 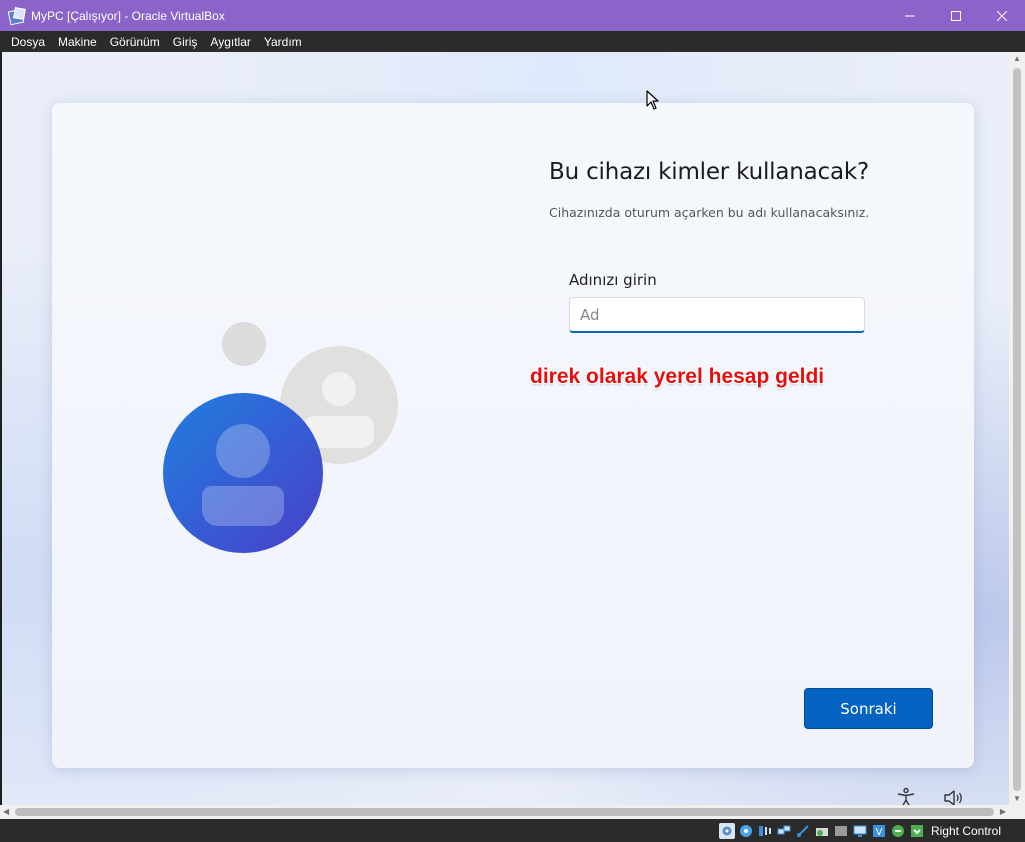 What do you see at coordinates (512, 15) in the screenshot?
I see `window-titlebar: MyPC [Çalışıyor] - Oracle VirtualBox` at bounding box center [512, 15].